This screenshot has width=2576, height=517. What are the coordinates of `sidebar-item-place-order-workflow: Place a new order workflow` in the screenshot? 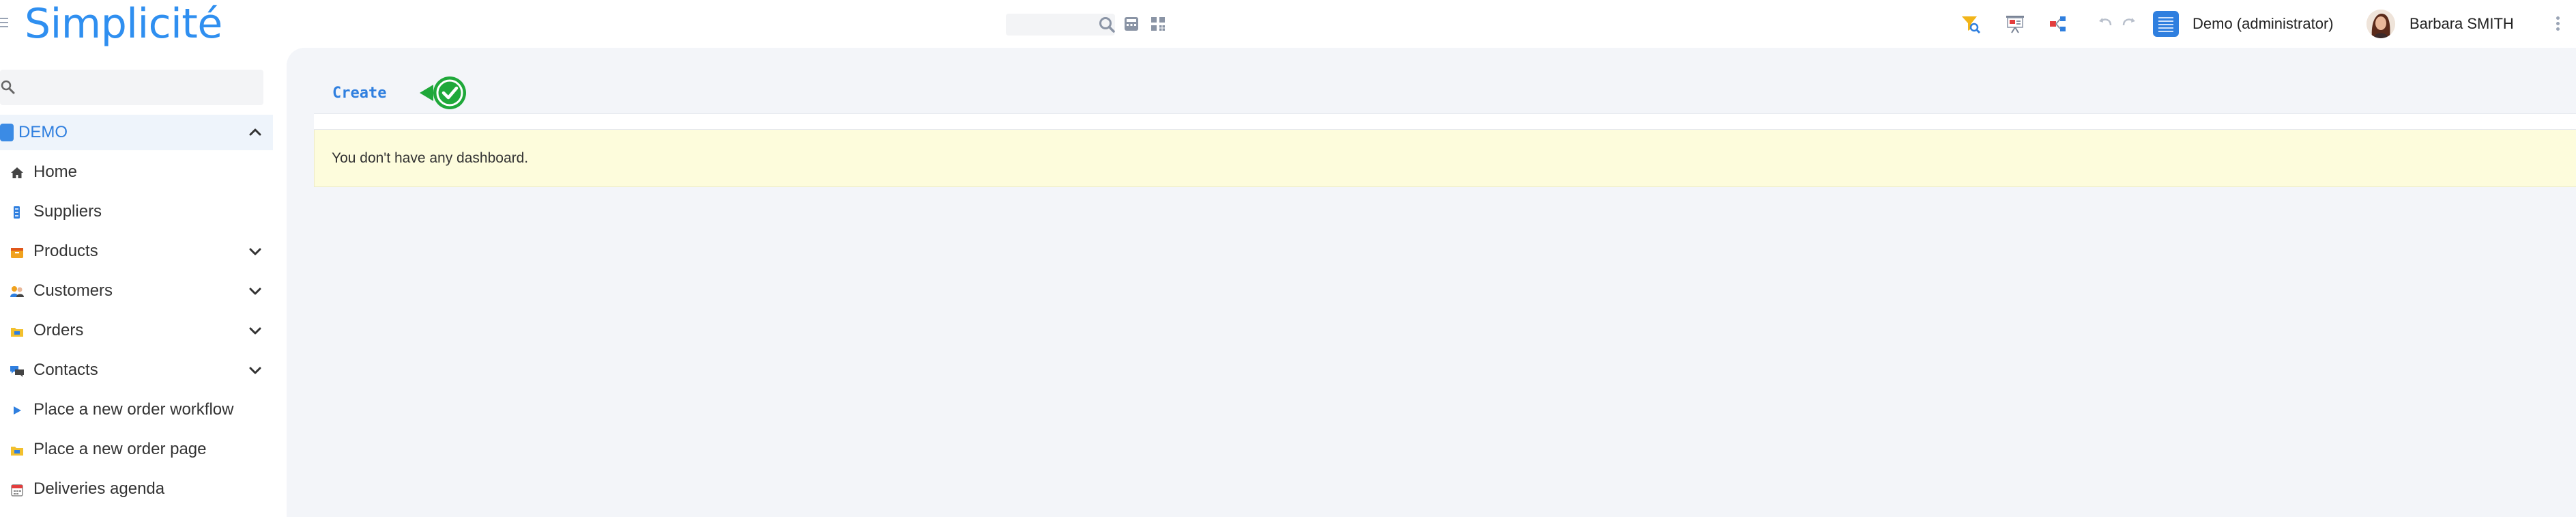 It's located at (136, 410).